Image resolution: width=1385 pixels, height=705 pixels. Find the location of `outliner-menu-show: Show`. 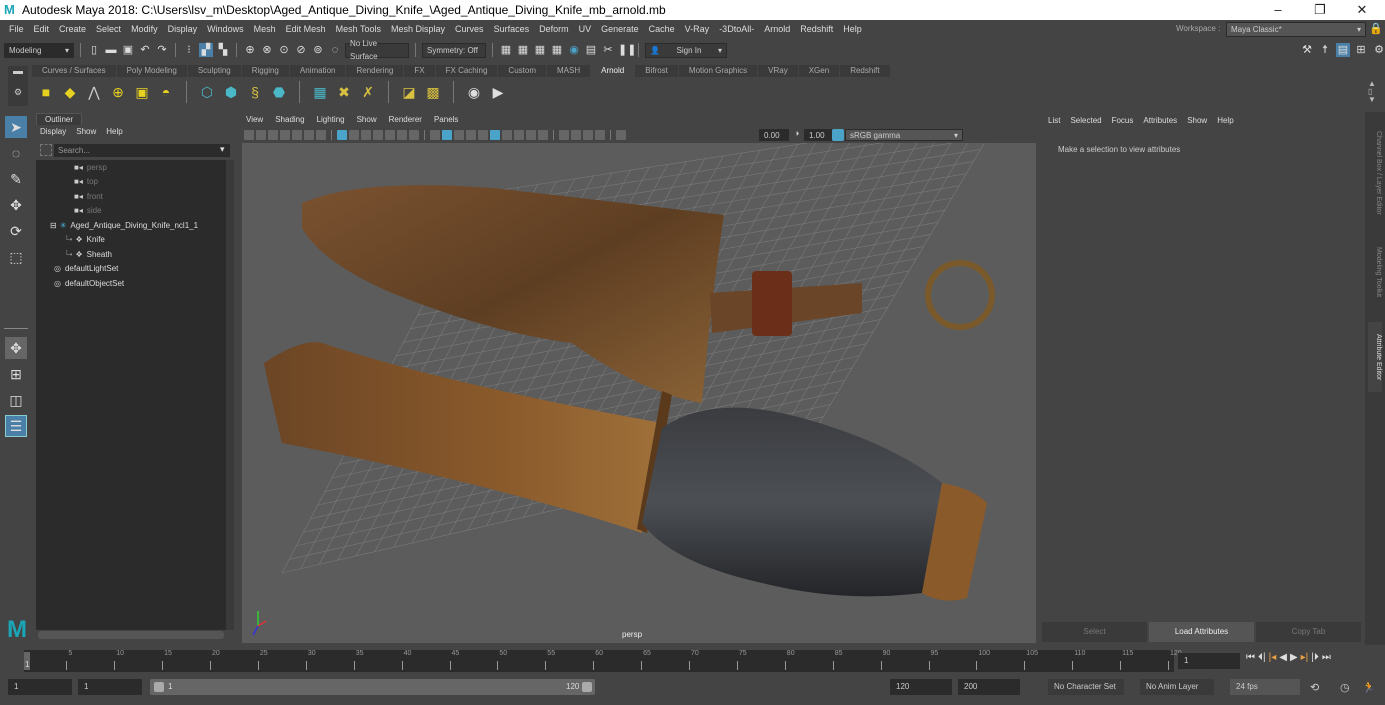

outliner-menu-show: Show is located at coordinates (86, 131).